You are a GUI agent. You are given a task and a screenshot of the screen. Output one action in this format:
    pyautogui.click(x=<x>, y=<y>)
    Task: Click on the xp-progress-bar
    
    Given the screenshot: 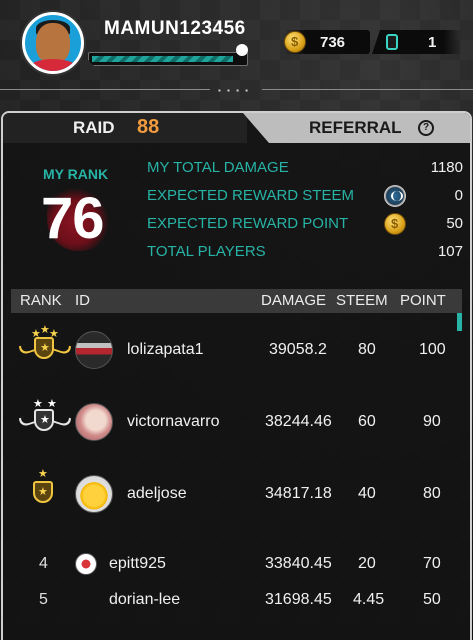 What is the action you would take?
    pyautogui.click(x=168, y=59)
    